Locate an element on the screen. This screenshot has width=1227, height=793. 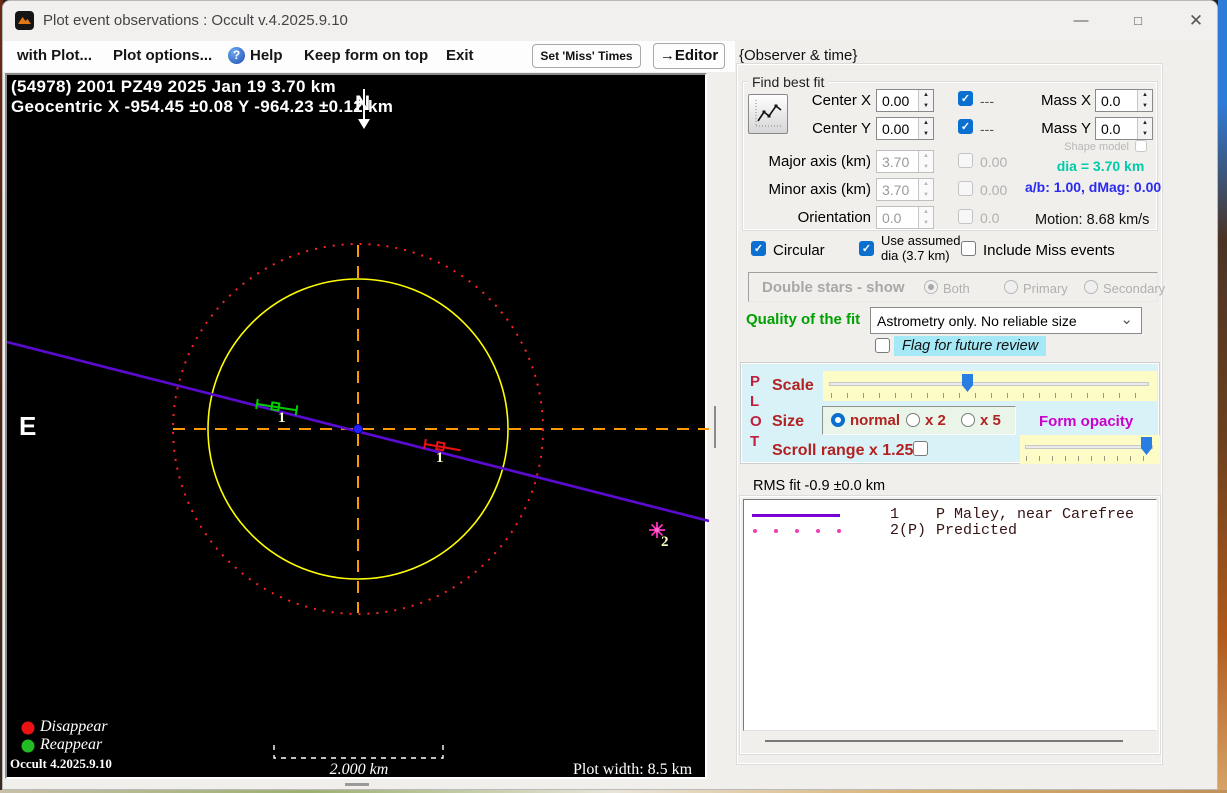
menu-exit: Exit is located at coordinates (460, 55).